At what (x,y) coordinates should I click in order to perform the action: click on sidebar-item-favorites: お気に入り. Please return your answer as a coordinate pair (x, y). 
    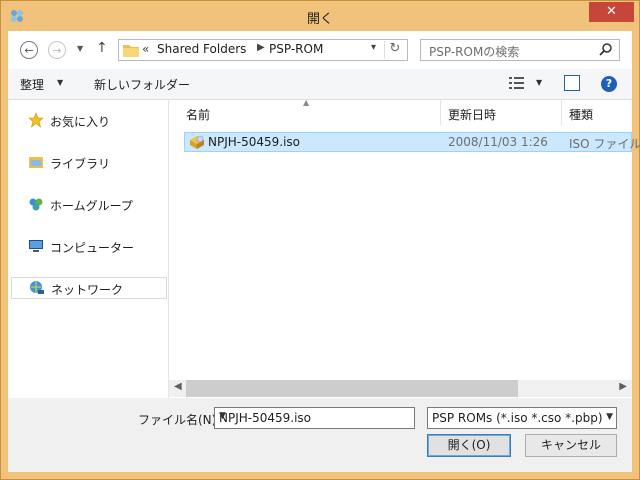
    Looking at the image, I should click on (87, 120).